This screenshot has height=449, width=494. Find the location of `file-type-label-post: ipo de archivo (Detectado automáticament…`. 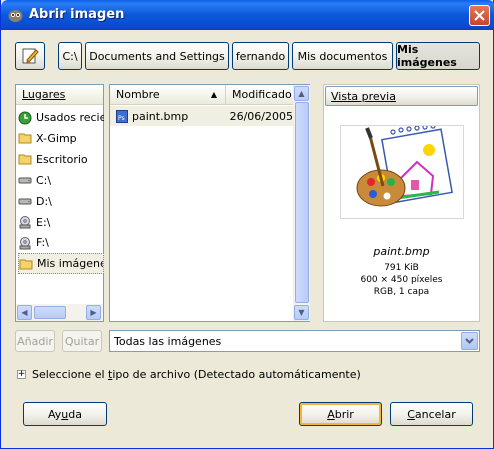

file-type-label-post: ipo de archivo (Detectado automáticament… is located at coordinates (236, 374).